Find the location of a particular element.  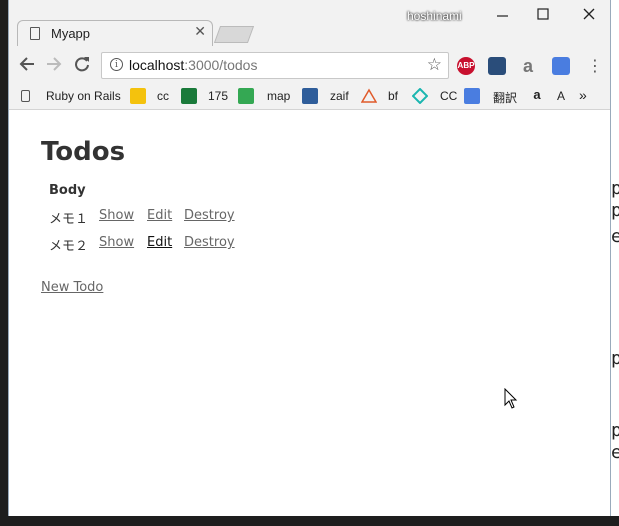

menu-icon: ⋮ is located at coordinates (595, 65).